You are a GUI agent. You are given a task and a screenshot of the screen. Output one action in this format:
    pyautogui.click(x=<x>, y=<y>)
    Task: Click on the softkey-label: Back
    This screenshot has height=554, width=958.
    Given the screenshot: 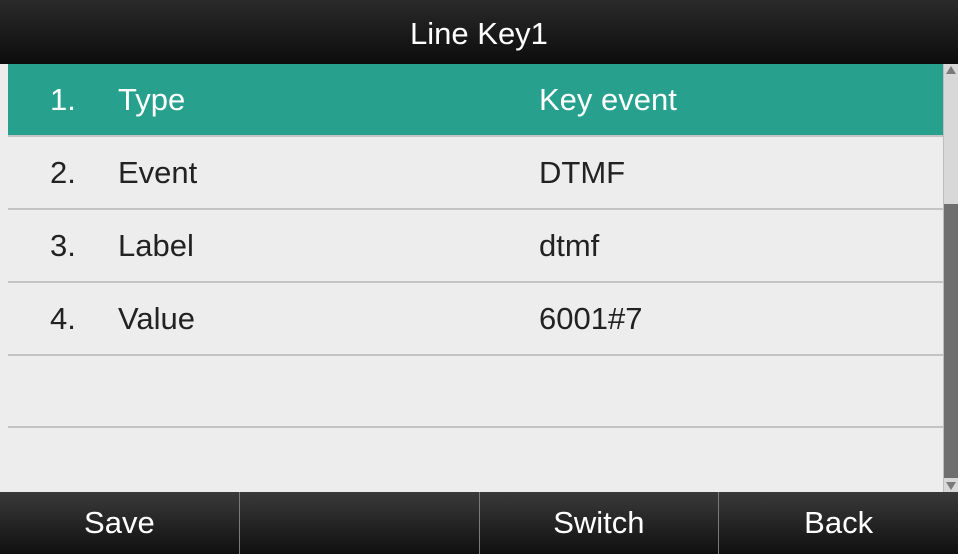 What is the action you would take?
    pyautogui.click(x=839, y=522)
    